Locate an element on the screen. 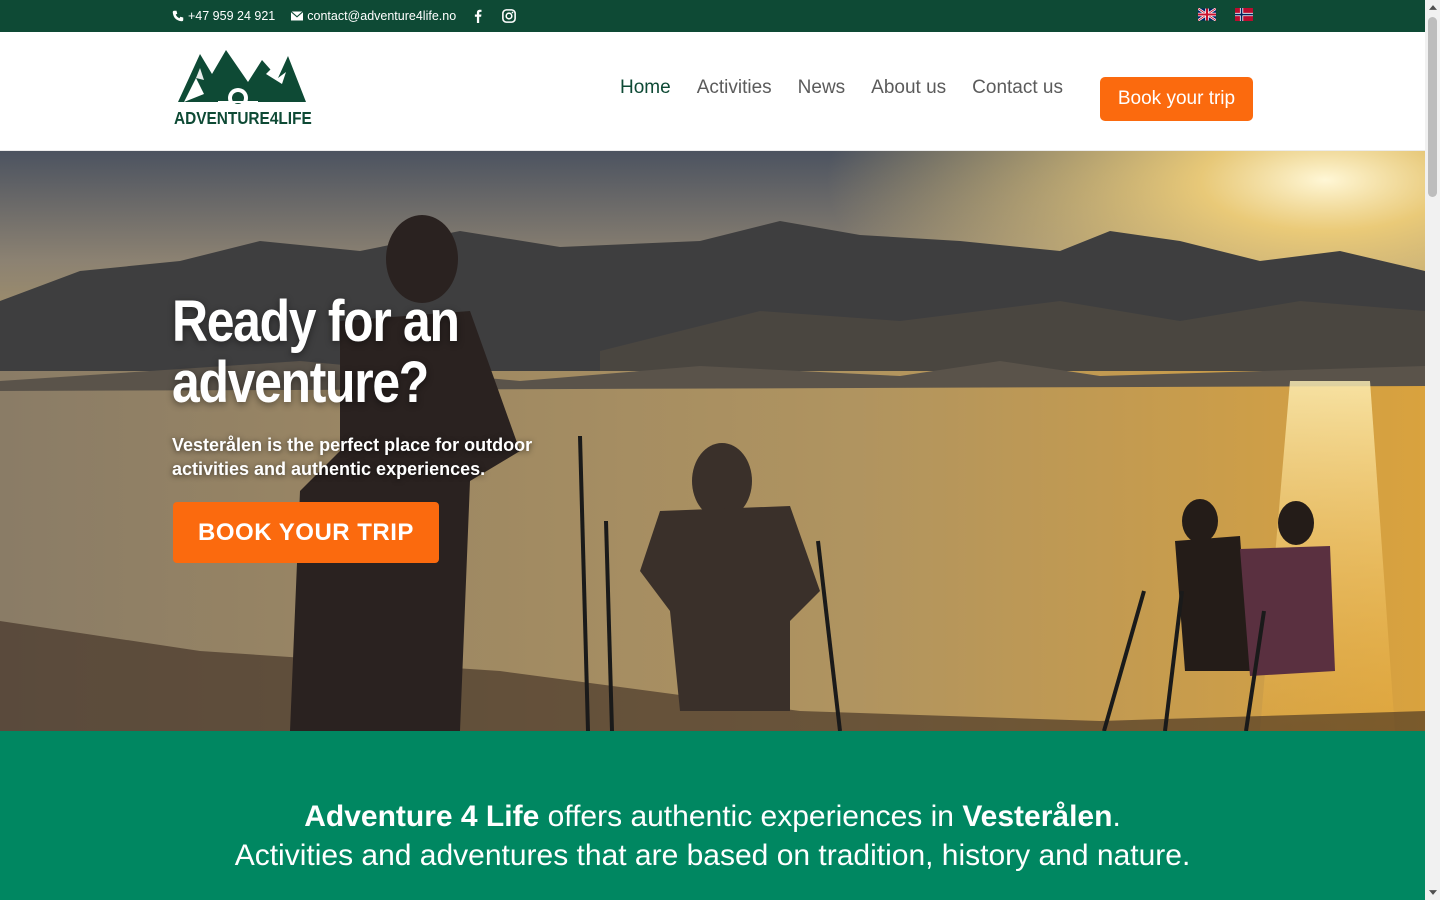 The width and height of the screenshot is (1440, 900). nav-item-contact-us: Contact us is located at coordinates (1017, 88).